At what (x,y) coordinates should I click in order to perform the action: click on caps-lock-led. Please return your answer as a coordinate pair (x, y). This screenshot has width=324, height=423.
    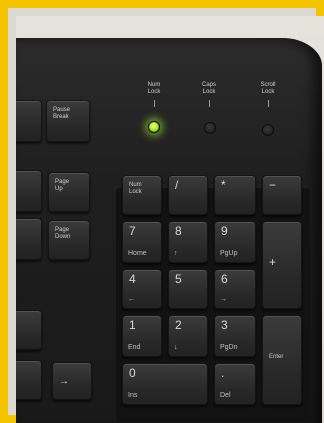
    Looking at the image, I should click on (210, 128).